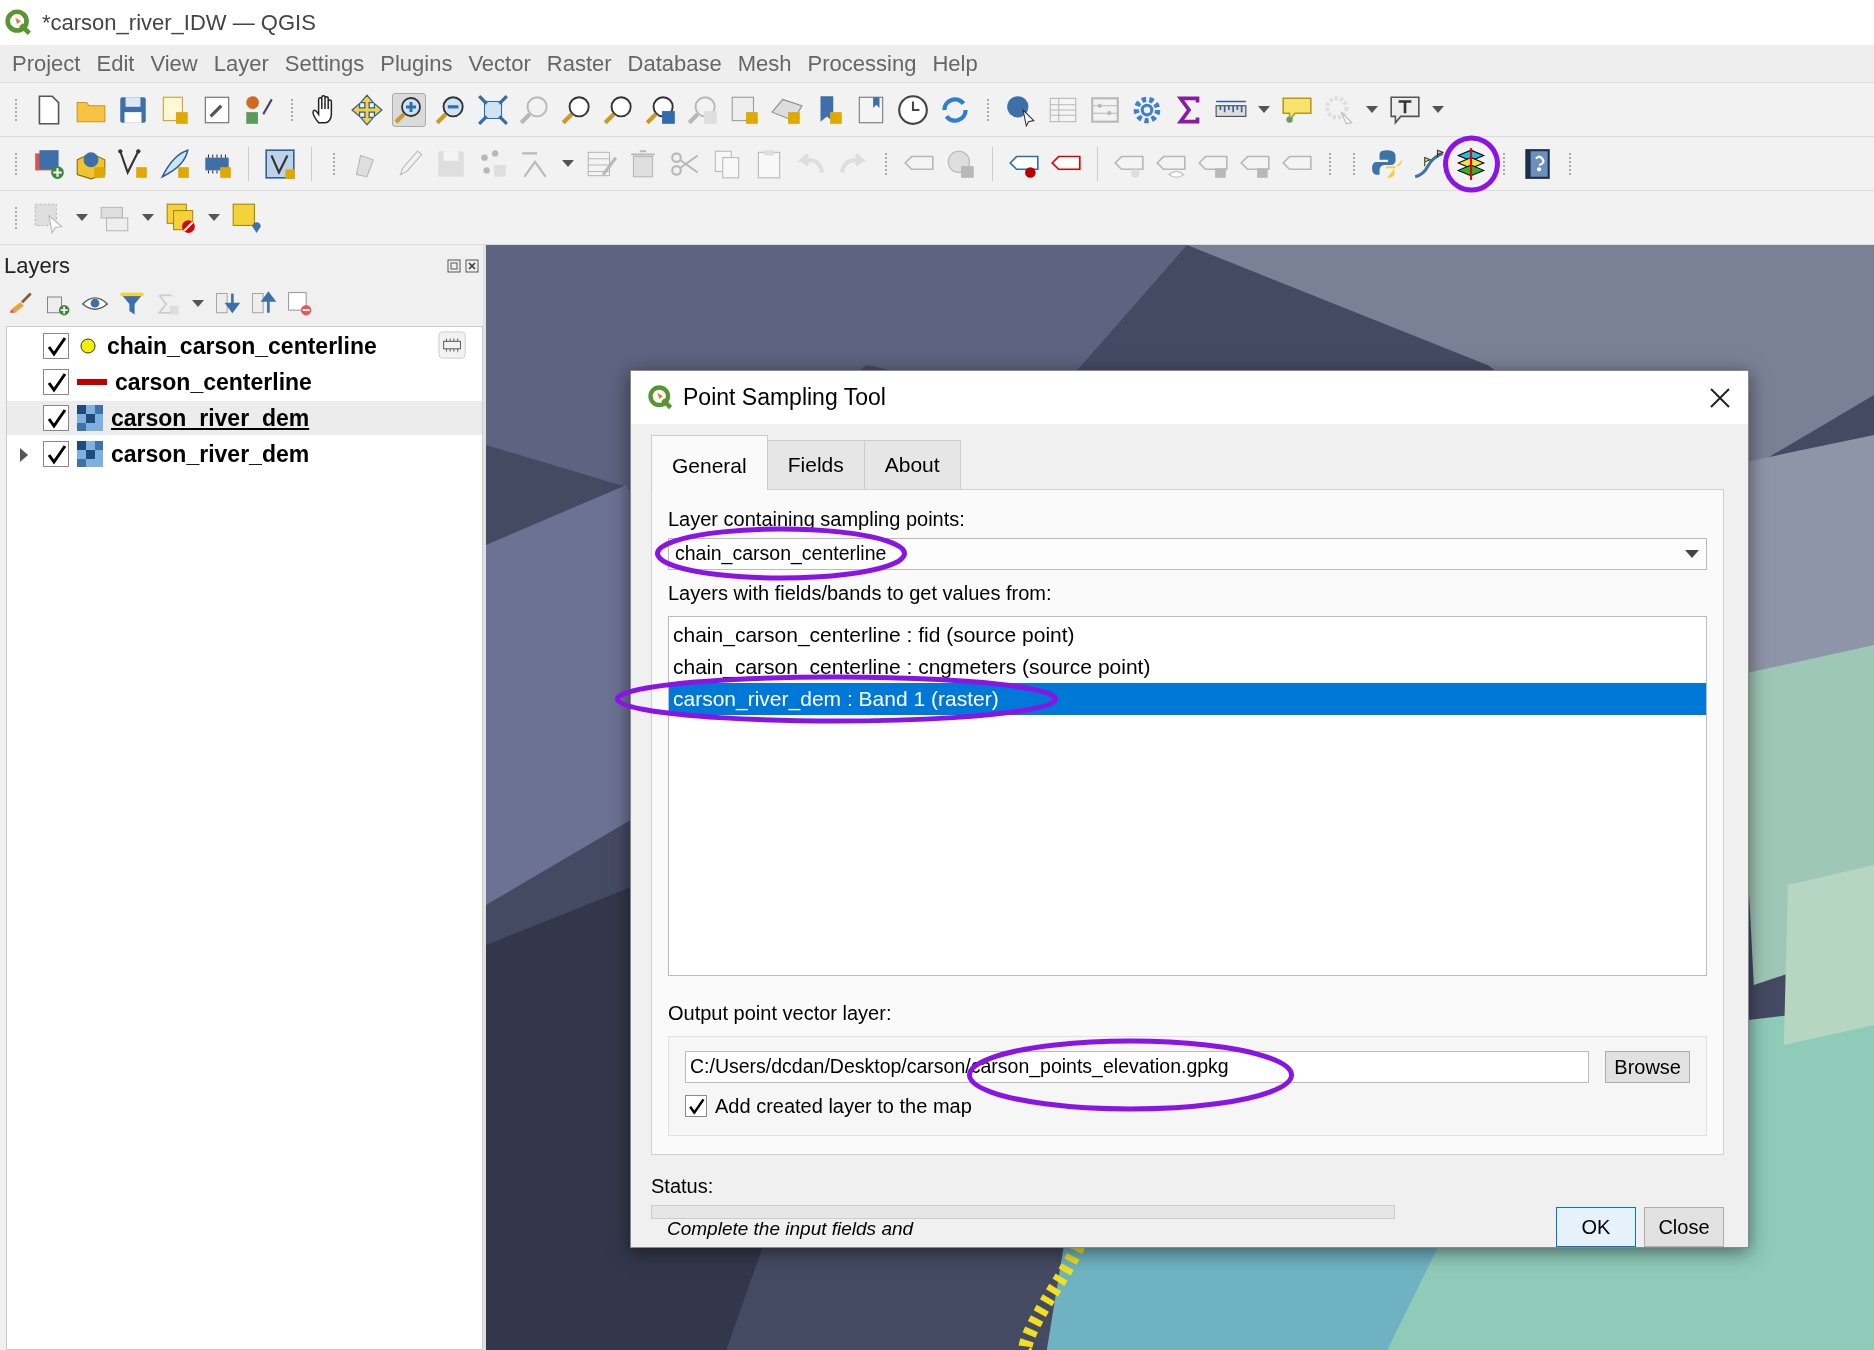  I want to click on menu-item: Raster, so click(579, 63).